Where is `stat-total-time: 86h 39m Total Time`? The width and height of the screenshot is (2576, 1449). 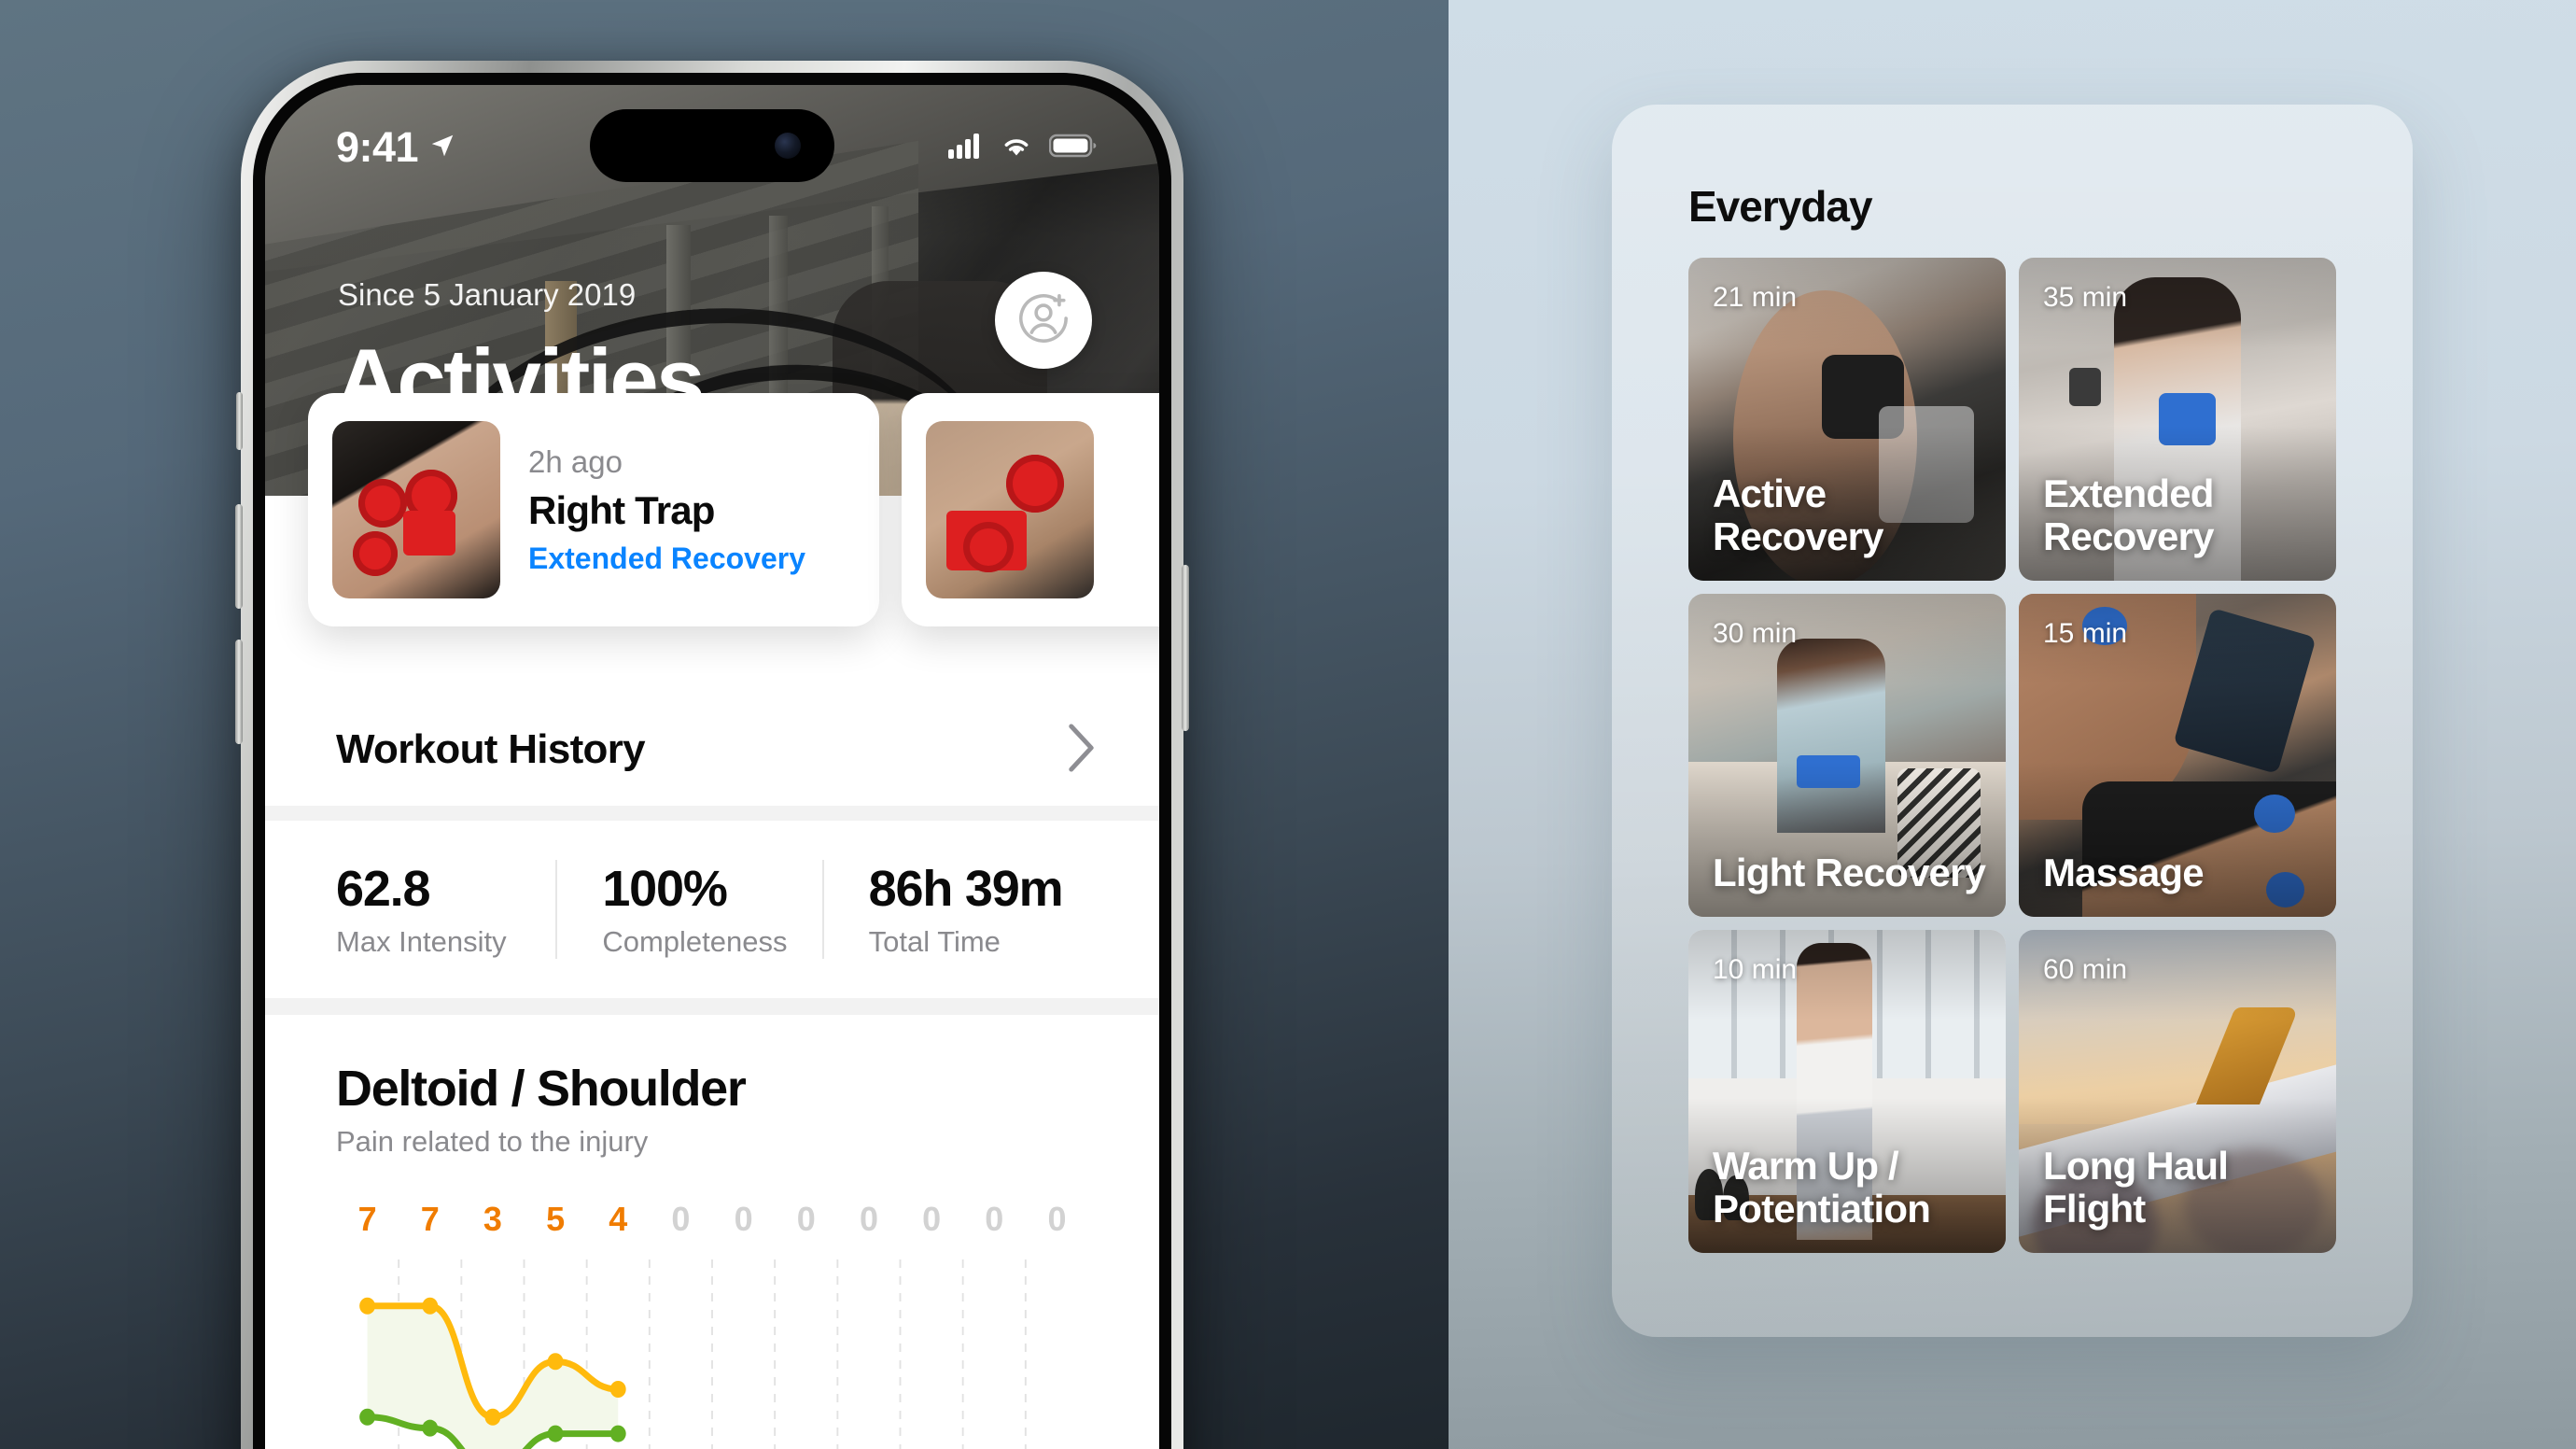
stat-total-time: 86h 39m Total Time is located at coordinates (954, 909).